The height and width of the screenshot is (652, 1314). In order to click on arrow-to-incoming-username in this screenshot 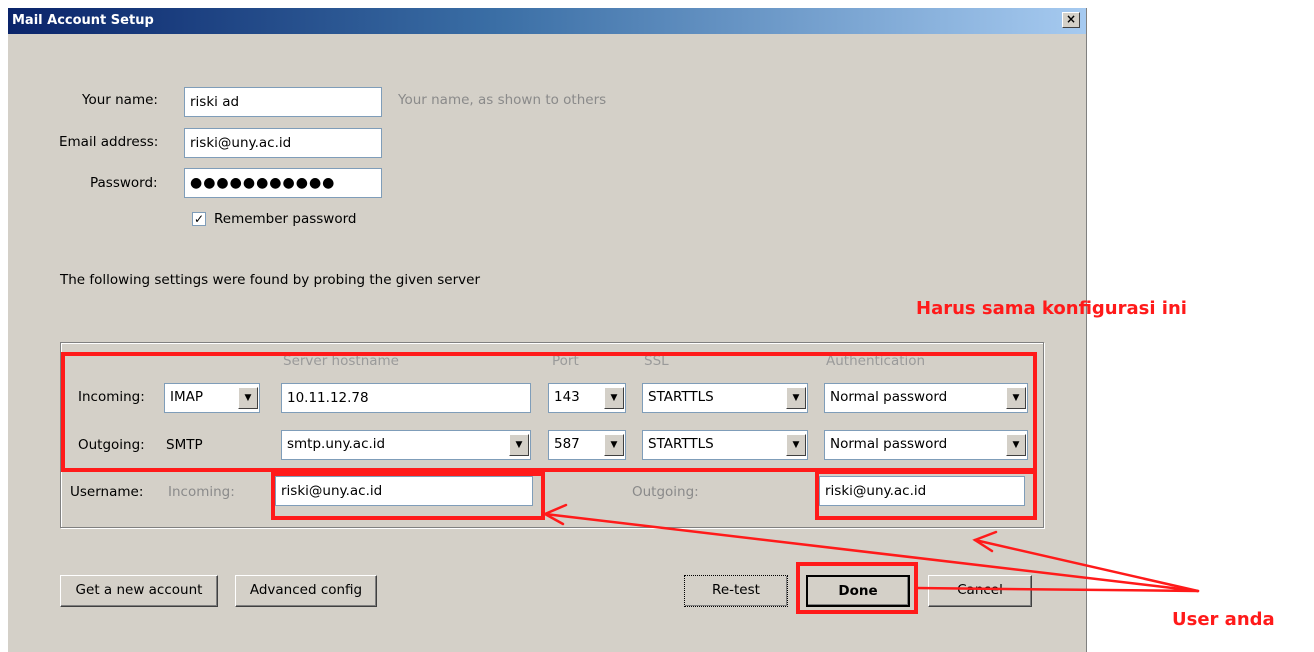, I will do `click(871, 552)`.